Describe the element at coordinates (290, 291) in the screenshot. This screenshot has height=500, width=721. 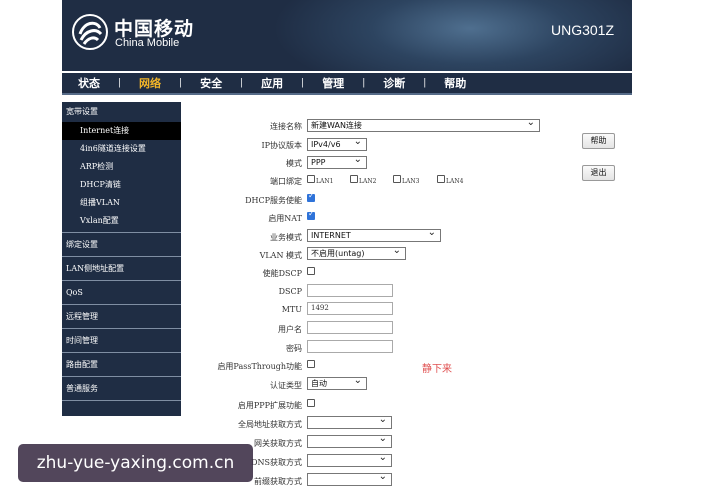
I see `dscp-label: DSCP` at that location.